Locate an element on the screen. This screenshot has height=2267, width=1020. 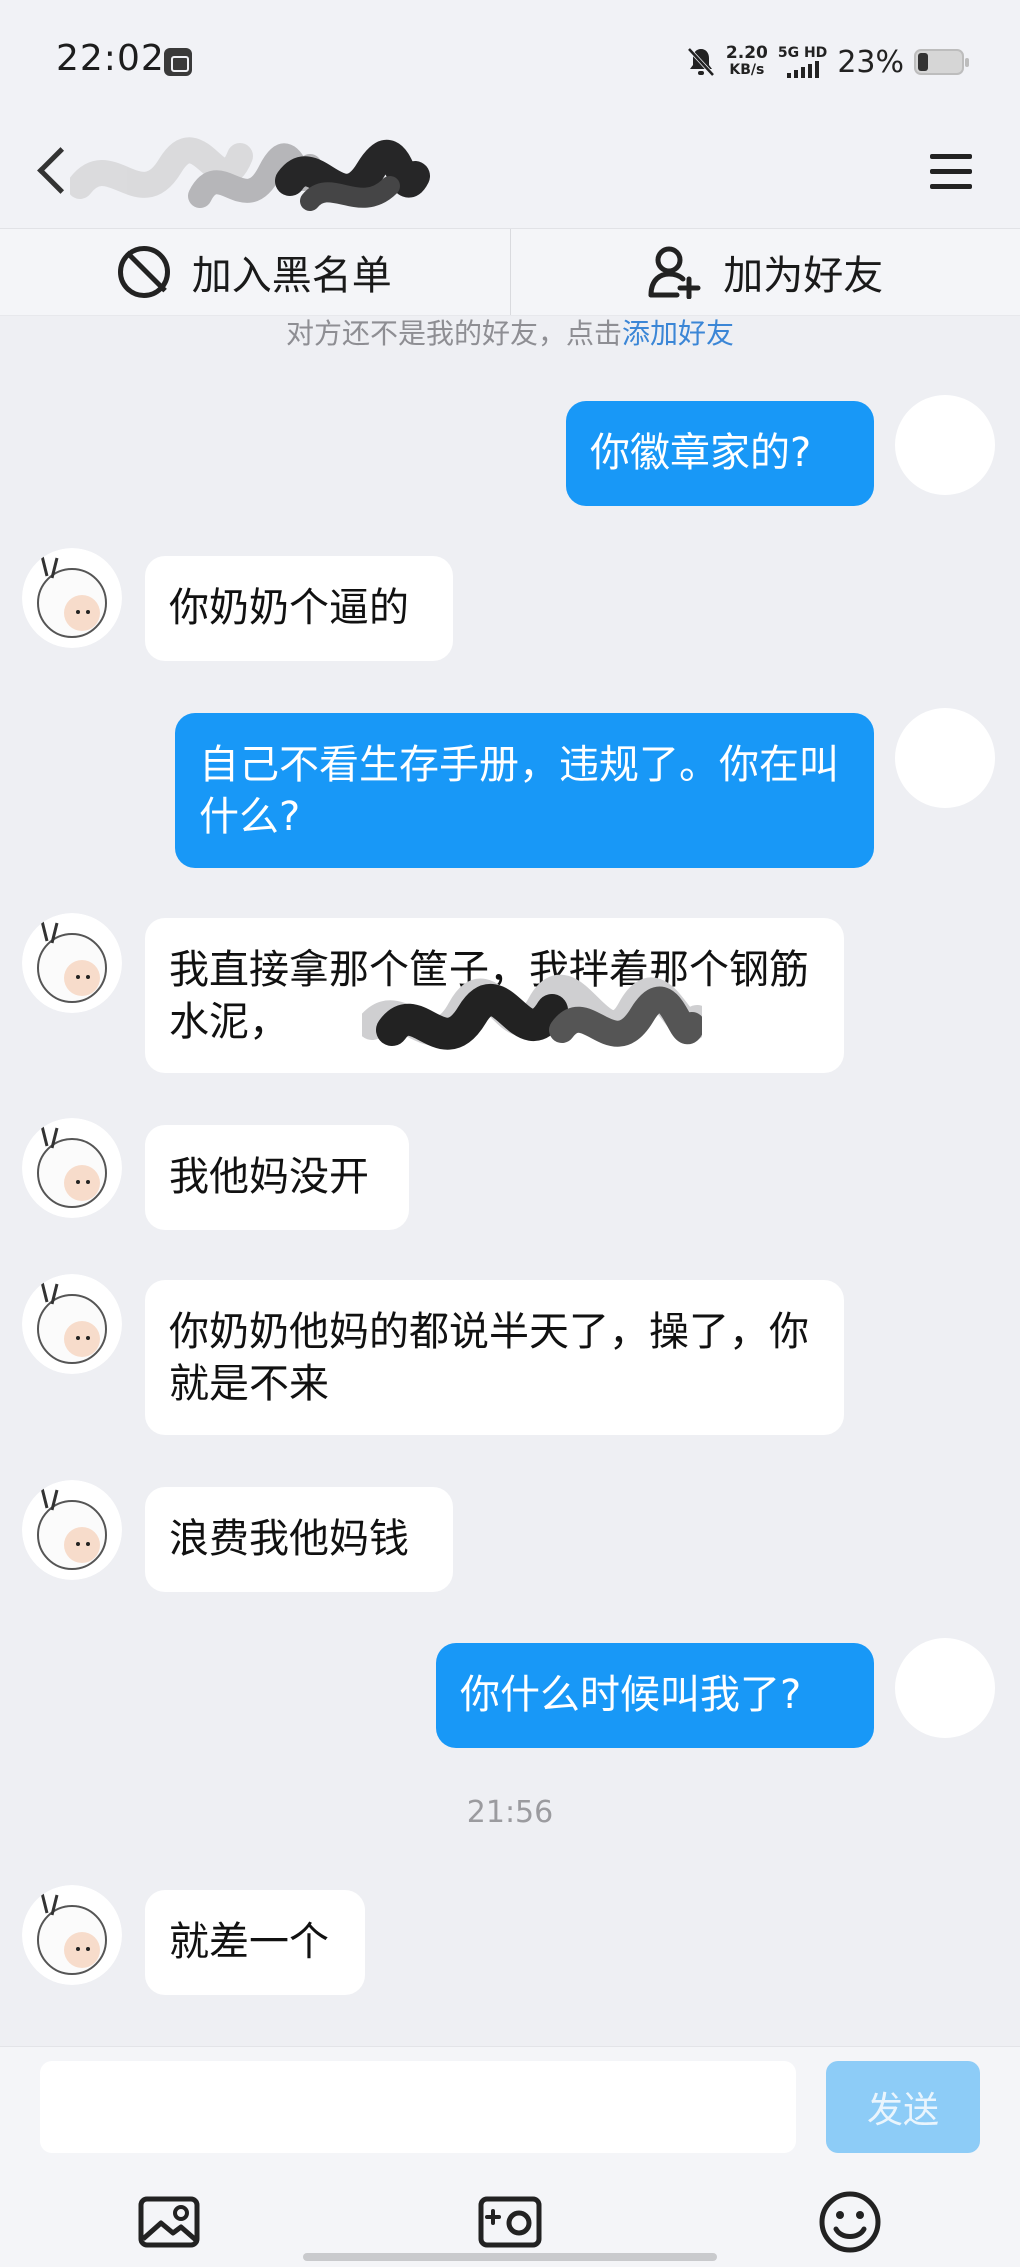
composer-bar: 发送 is located at coordinates (510, 2156).